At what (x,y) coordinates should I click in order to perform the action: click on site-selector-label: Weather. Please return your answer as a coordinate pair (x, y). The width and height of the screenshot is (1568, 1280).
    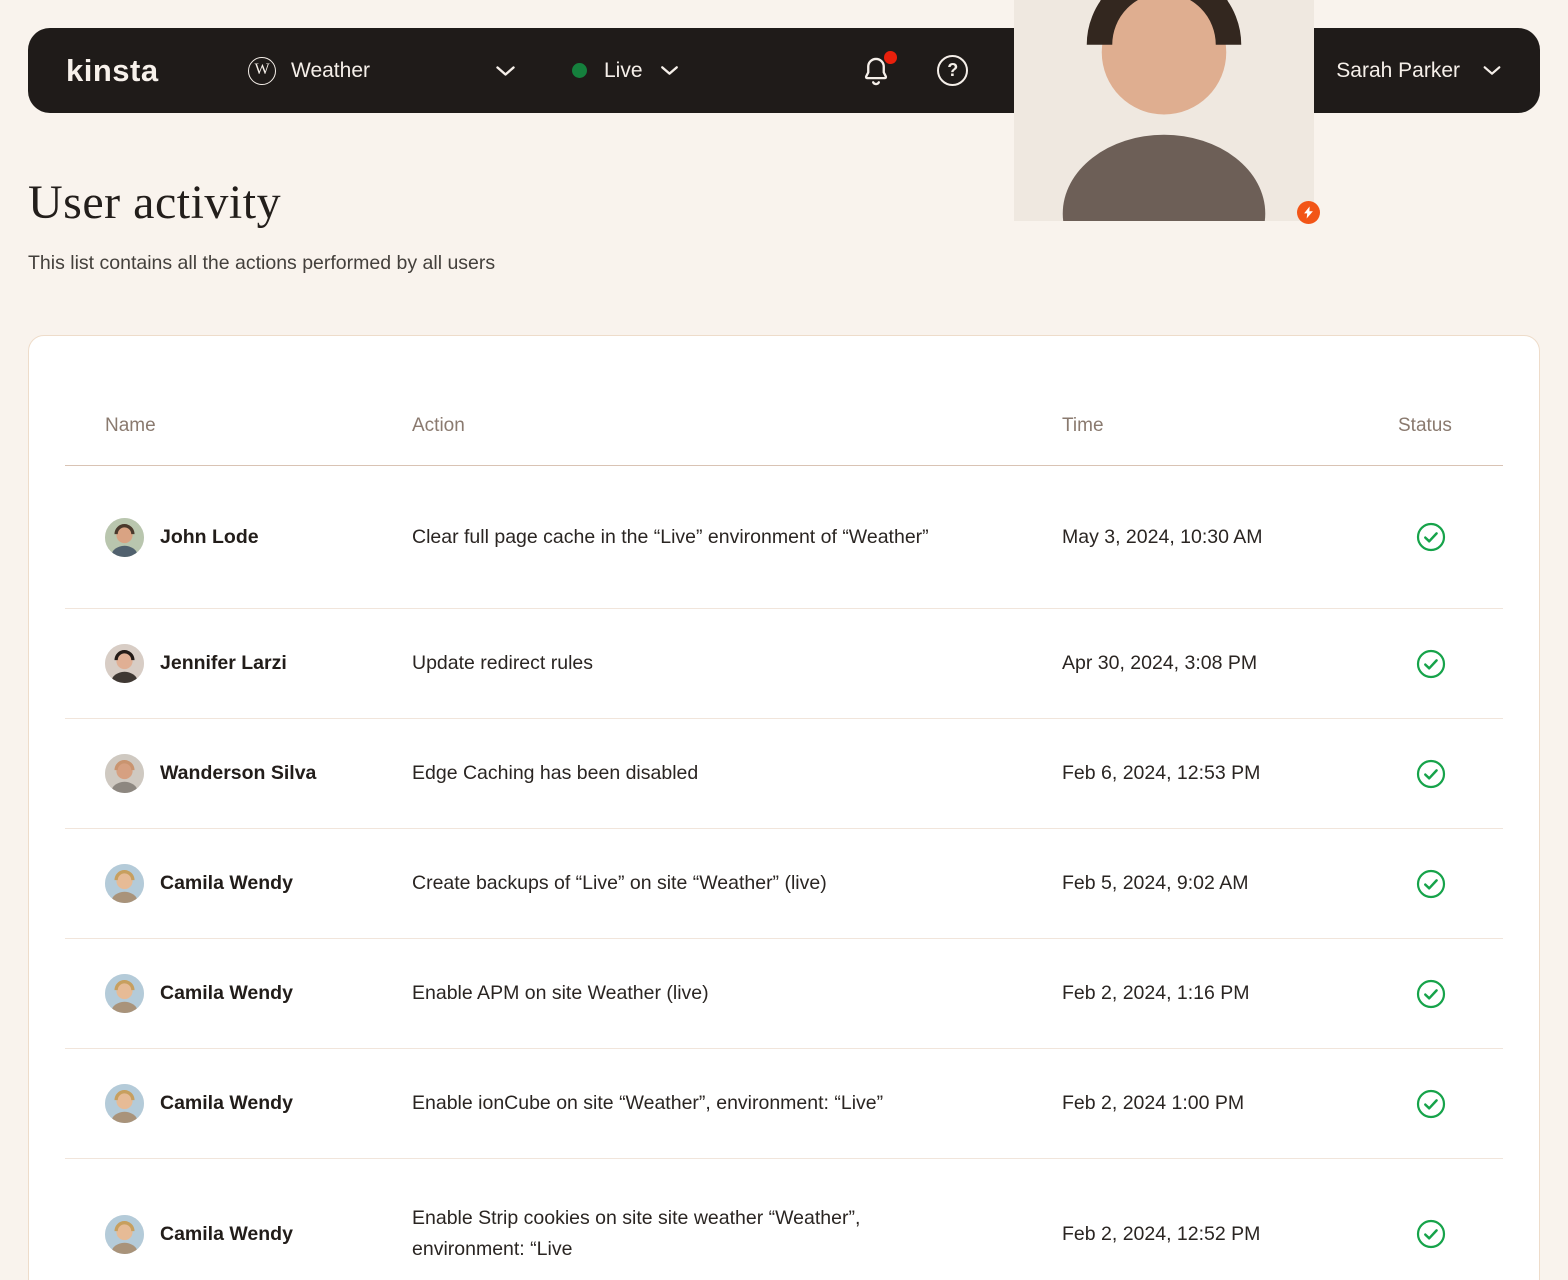
    Looking at the image, I should click on (330, 70).